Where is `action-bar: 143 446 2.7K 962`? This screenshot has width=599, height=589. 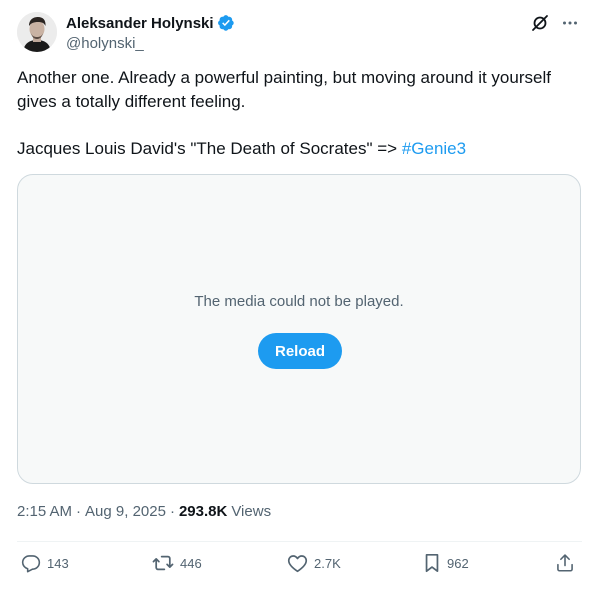 action-bar: 143 446 2.7K 962 is located at coordinates (300, 565).